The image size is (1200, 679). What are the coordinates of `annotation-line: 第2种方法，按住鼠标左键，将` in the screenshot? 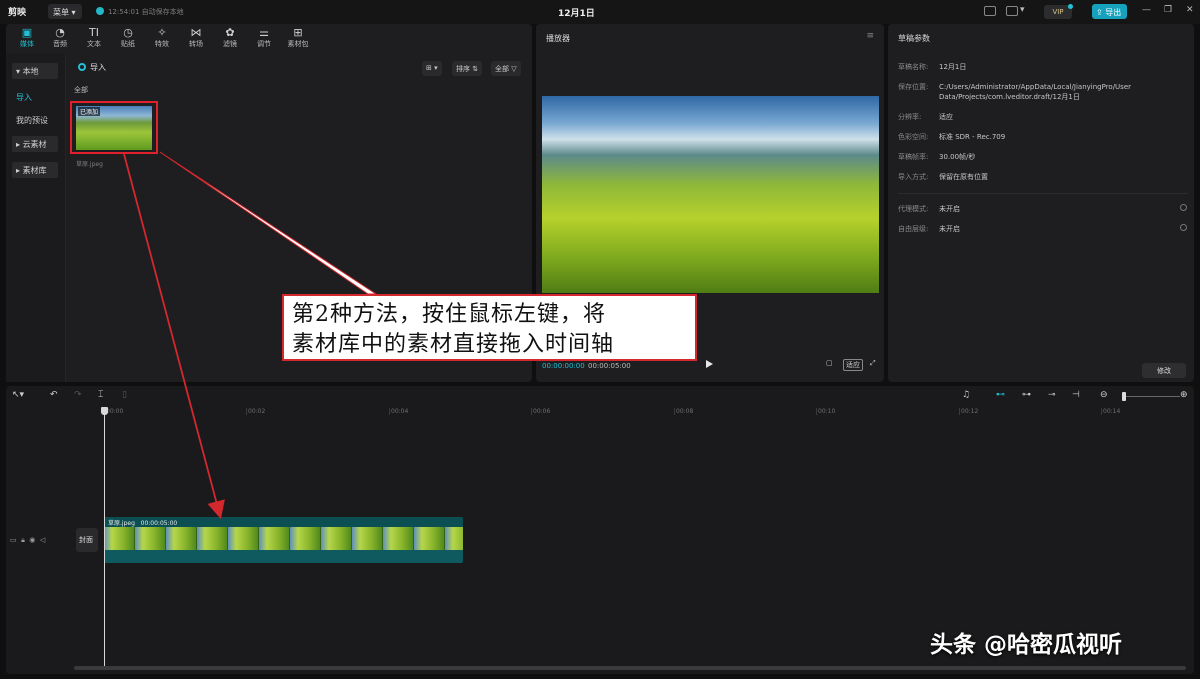 It's located at (449, 314).